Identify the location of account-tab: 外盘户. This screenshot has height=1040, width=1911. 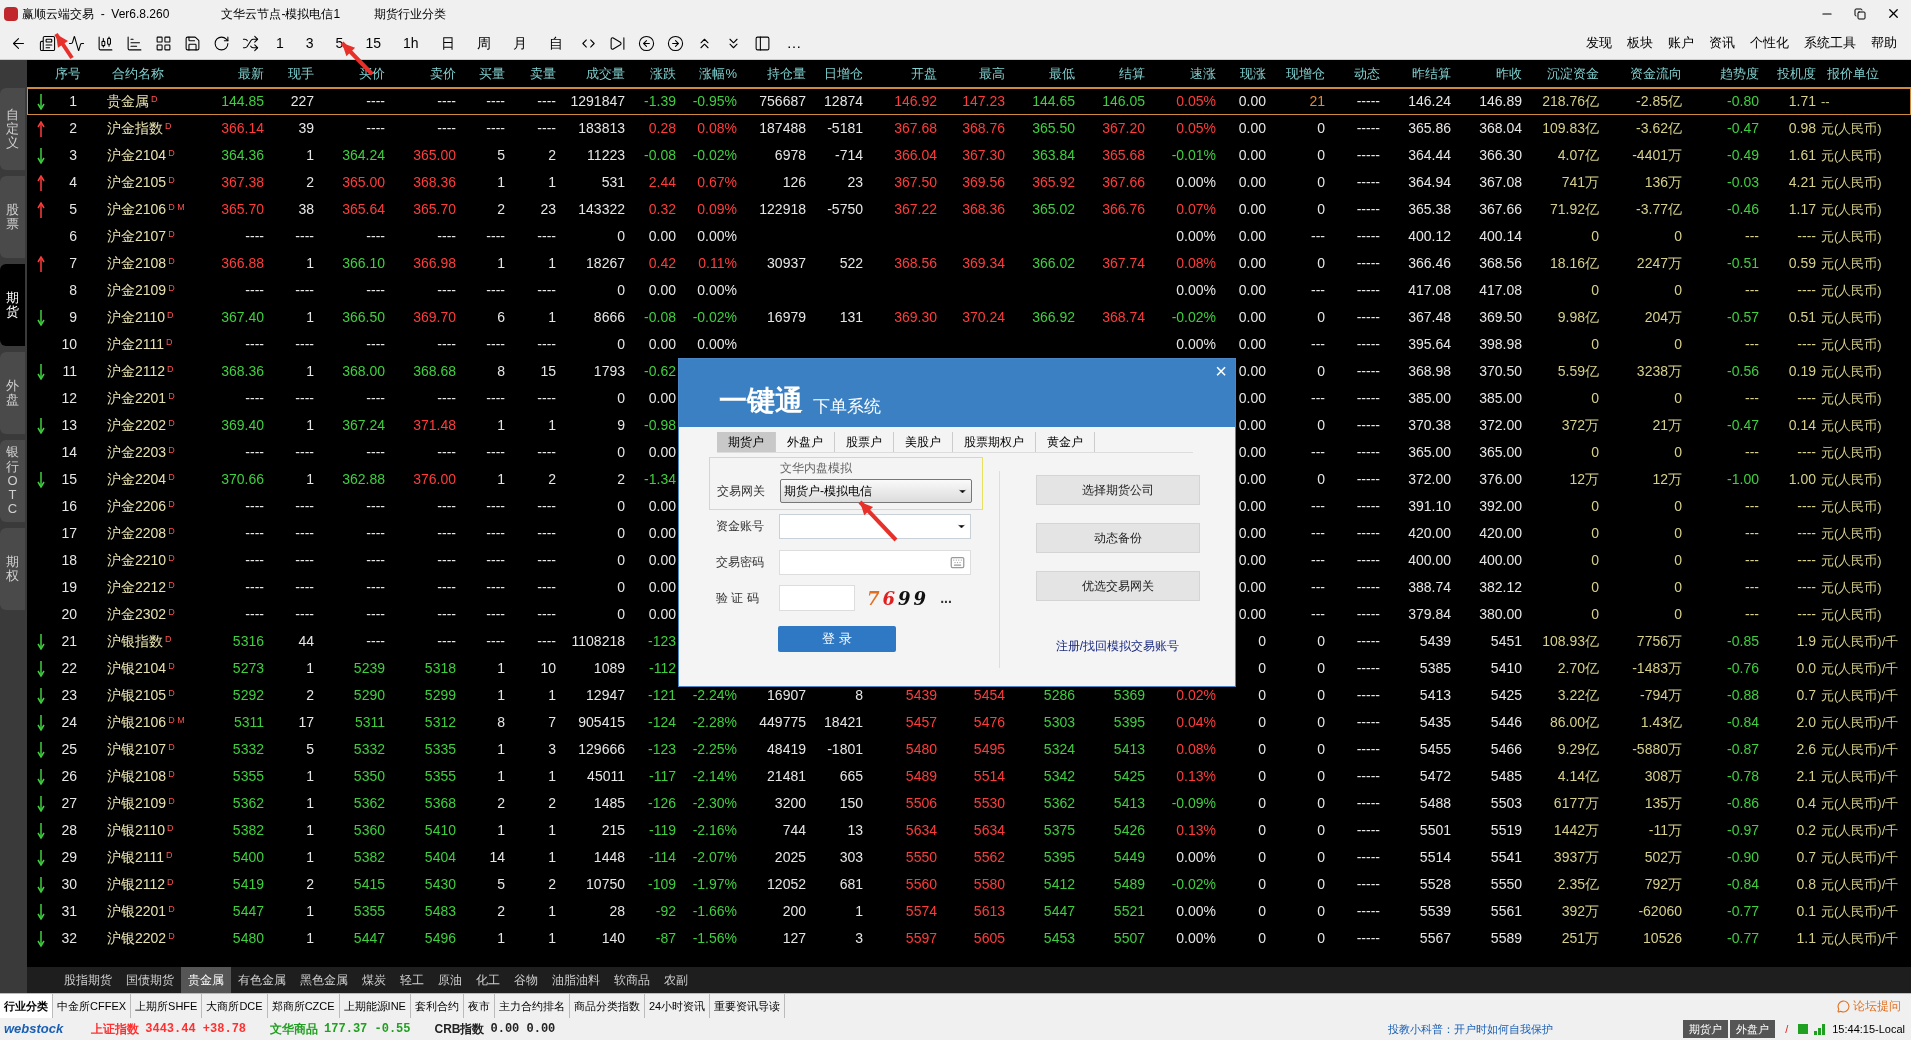
(805, 442).